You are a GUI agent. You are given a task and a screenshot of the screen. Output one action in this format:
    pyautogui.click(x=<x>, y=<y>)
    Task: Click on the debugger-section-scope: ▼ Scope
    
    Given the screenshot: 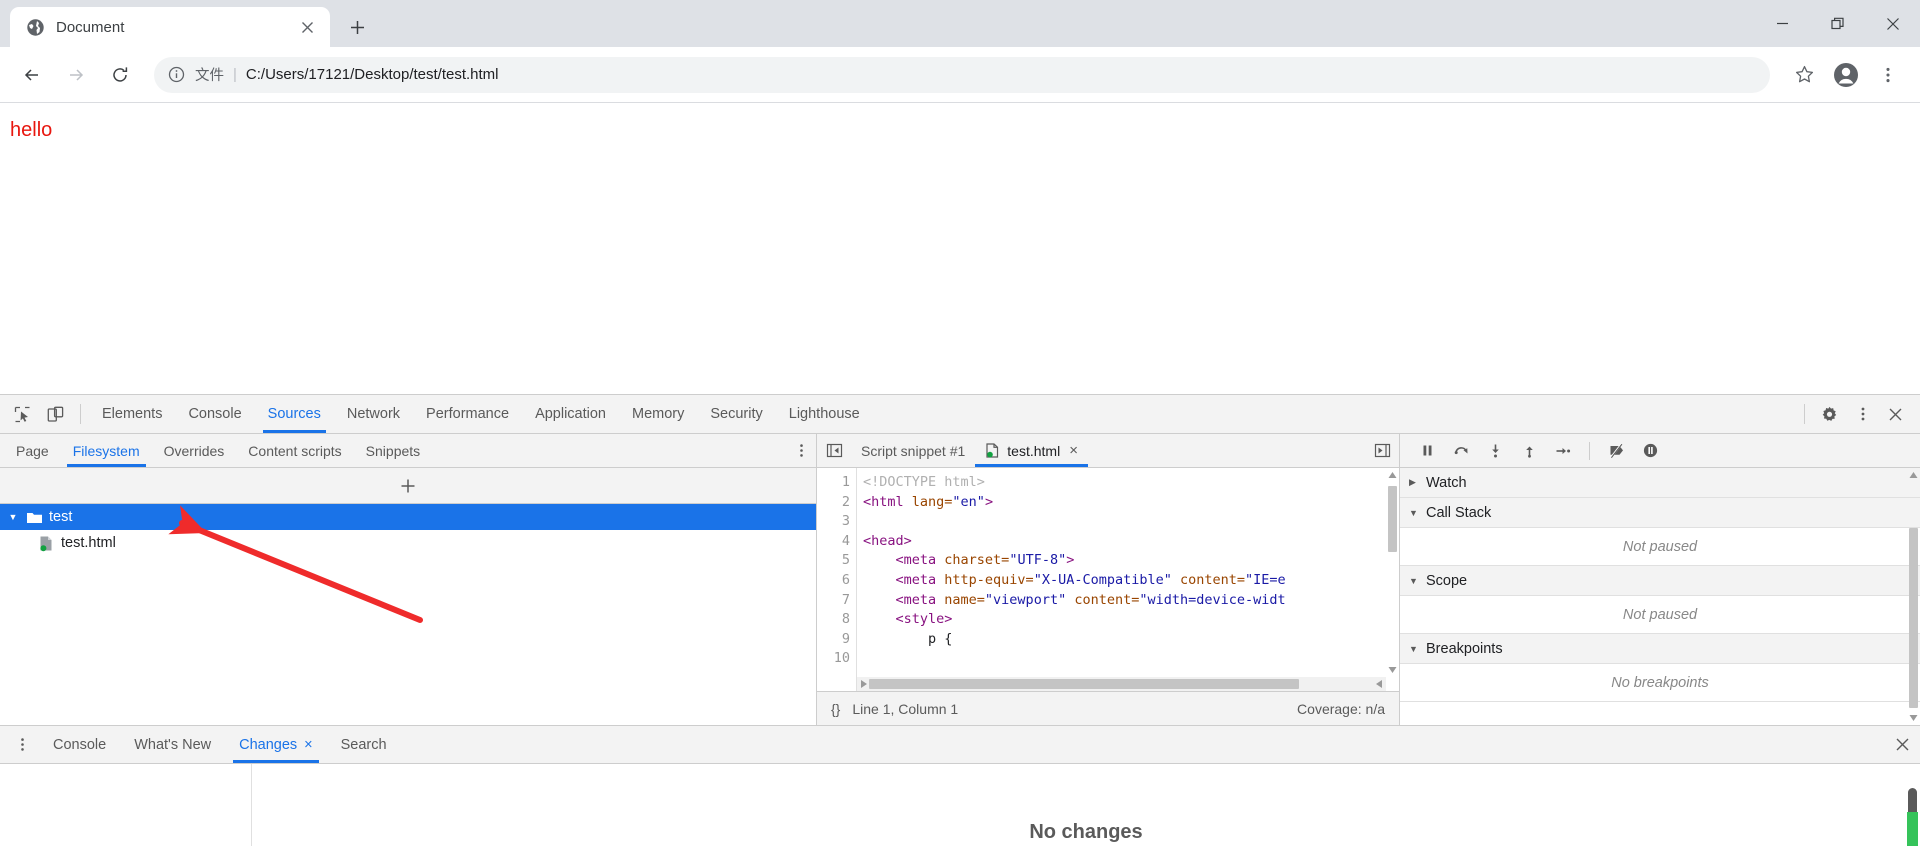 What is the action you would take?
    pyautogui.click(x=1660, y=581)
    